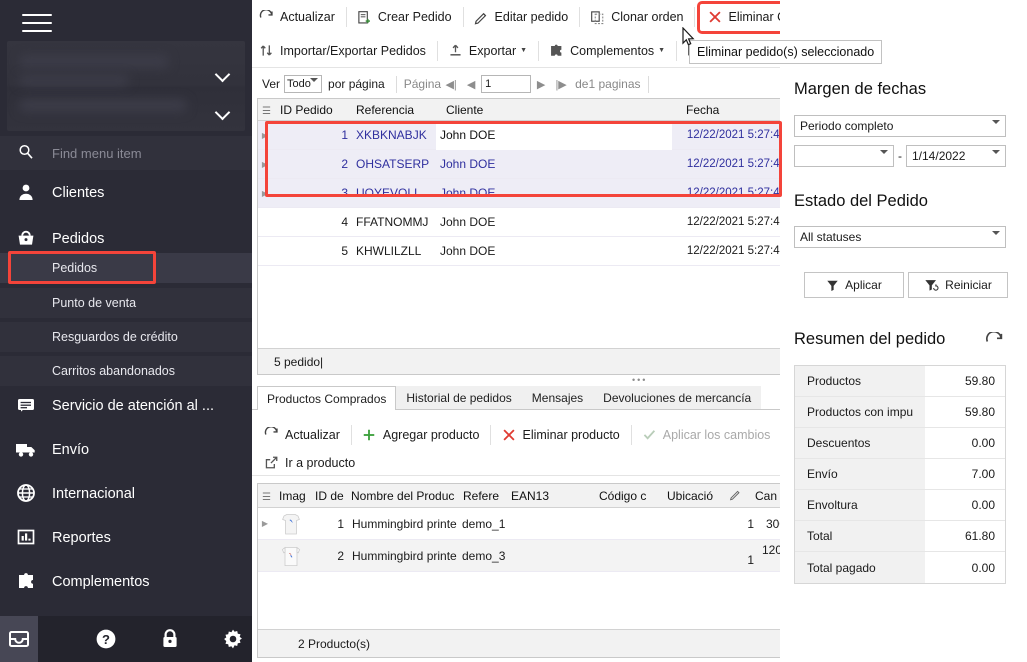 This screenshot has width=1027, height=662. I want to click on column-header-codigo: Código c, so click(629, 496).